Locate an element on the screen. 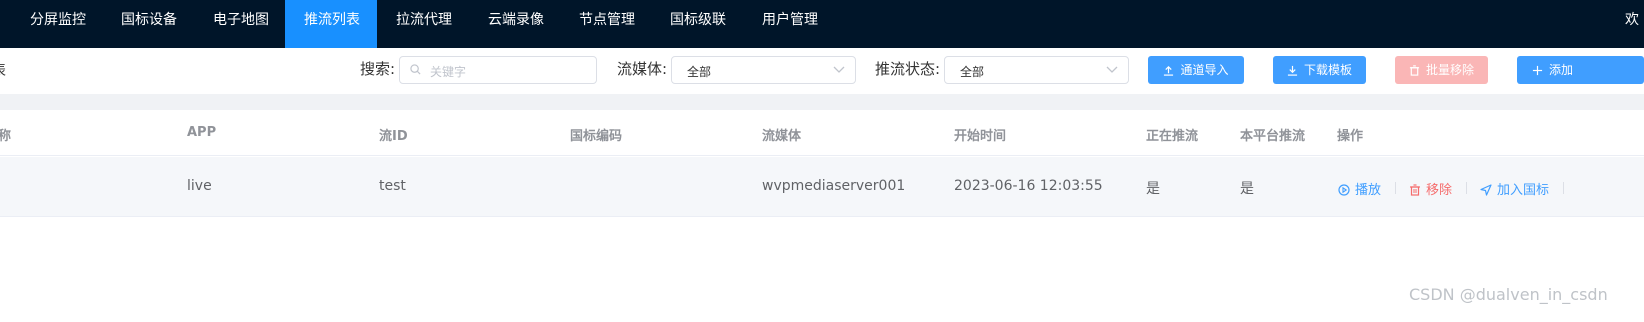  table-header: 称 APP 流ID 国标编码 流媒体 开始时间 正在推流 本平台推流 操作 is located at coordinates (822, 133).